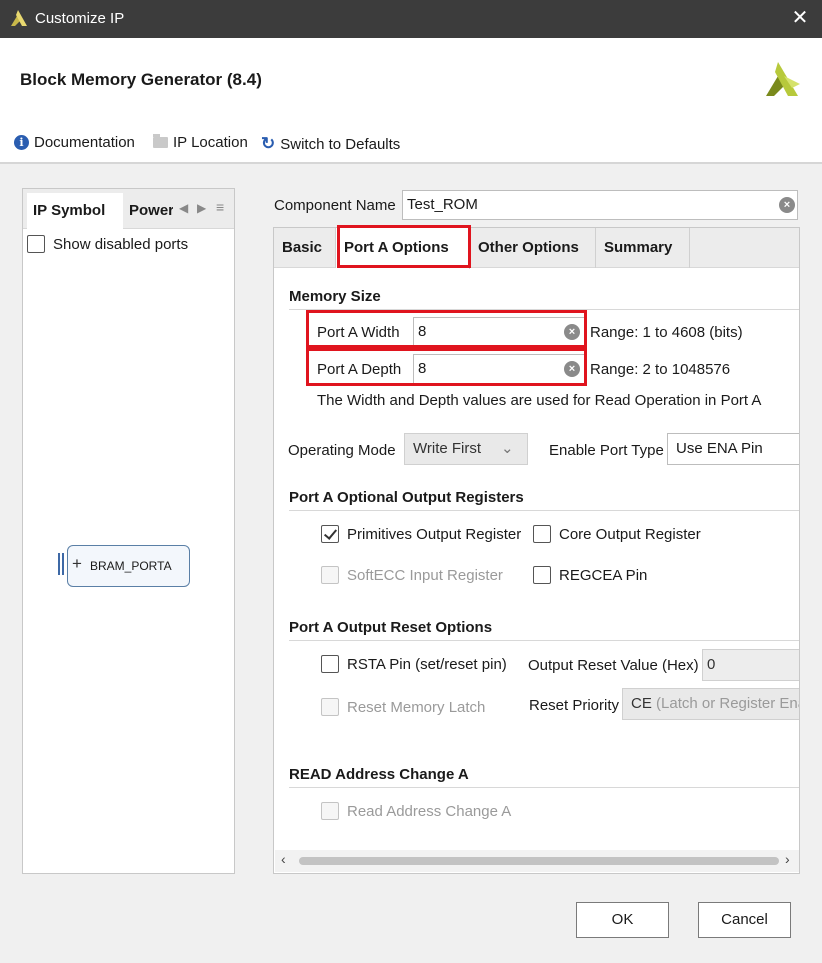 The width and height of the screenshot is (822, 963). What do you see at coordinates (542, 575) in the screenshot?
I see `regcea-pin-checkbox` at bounding box center [542, 575].